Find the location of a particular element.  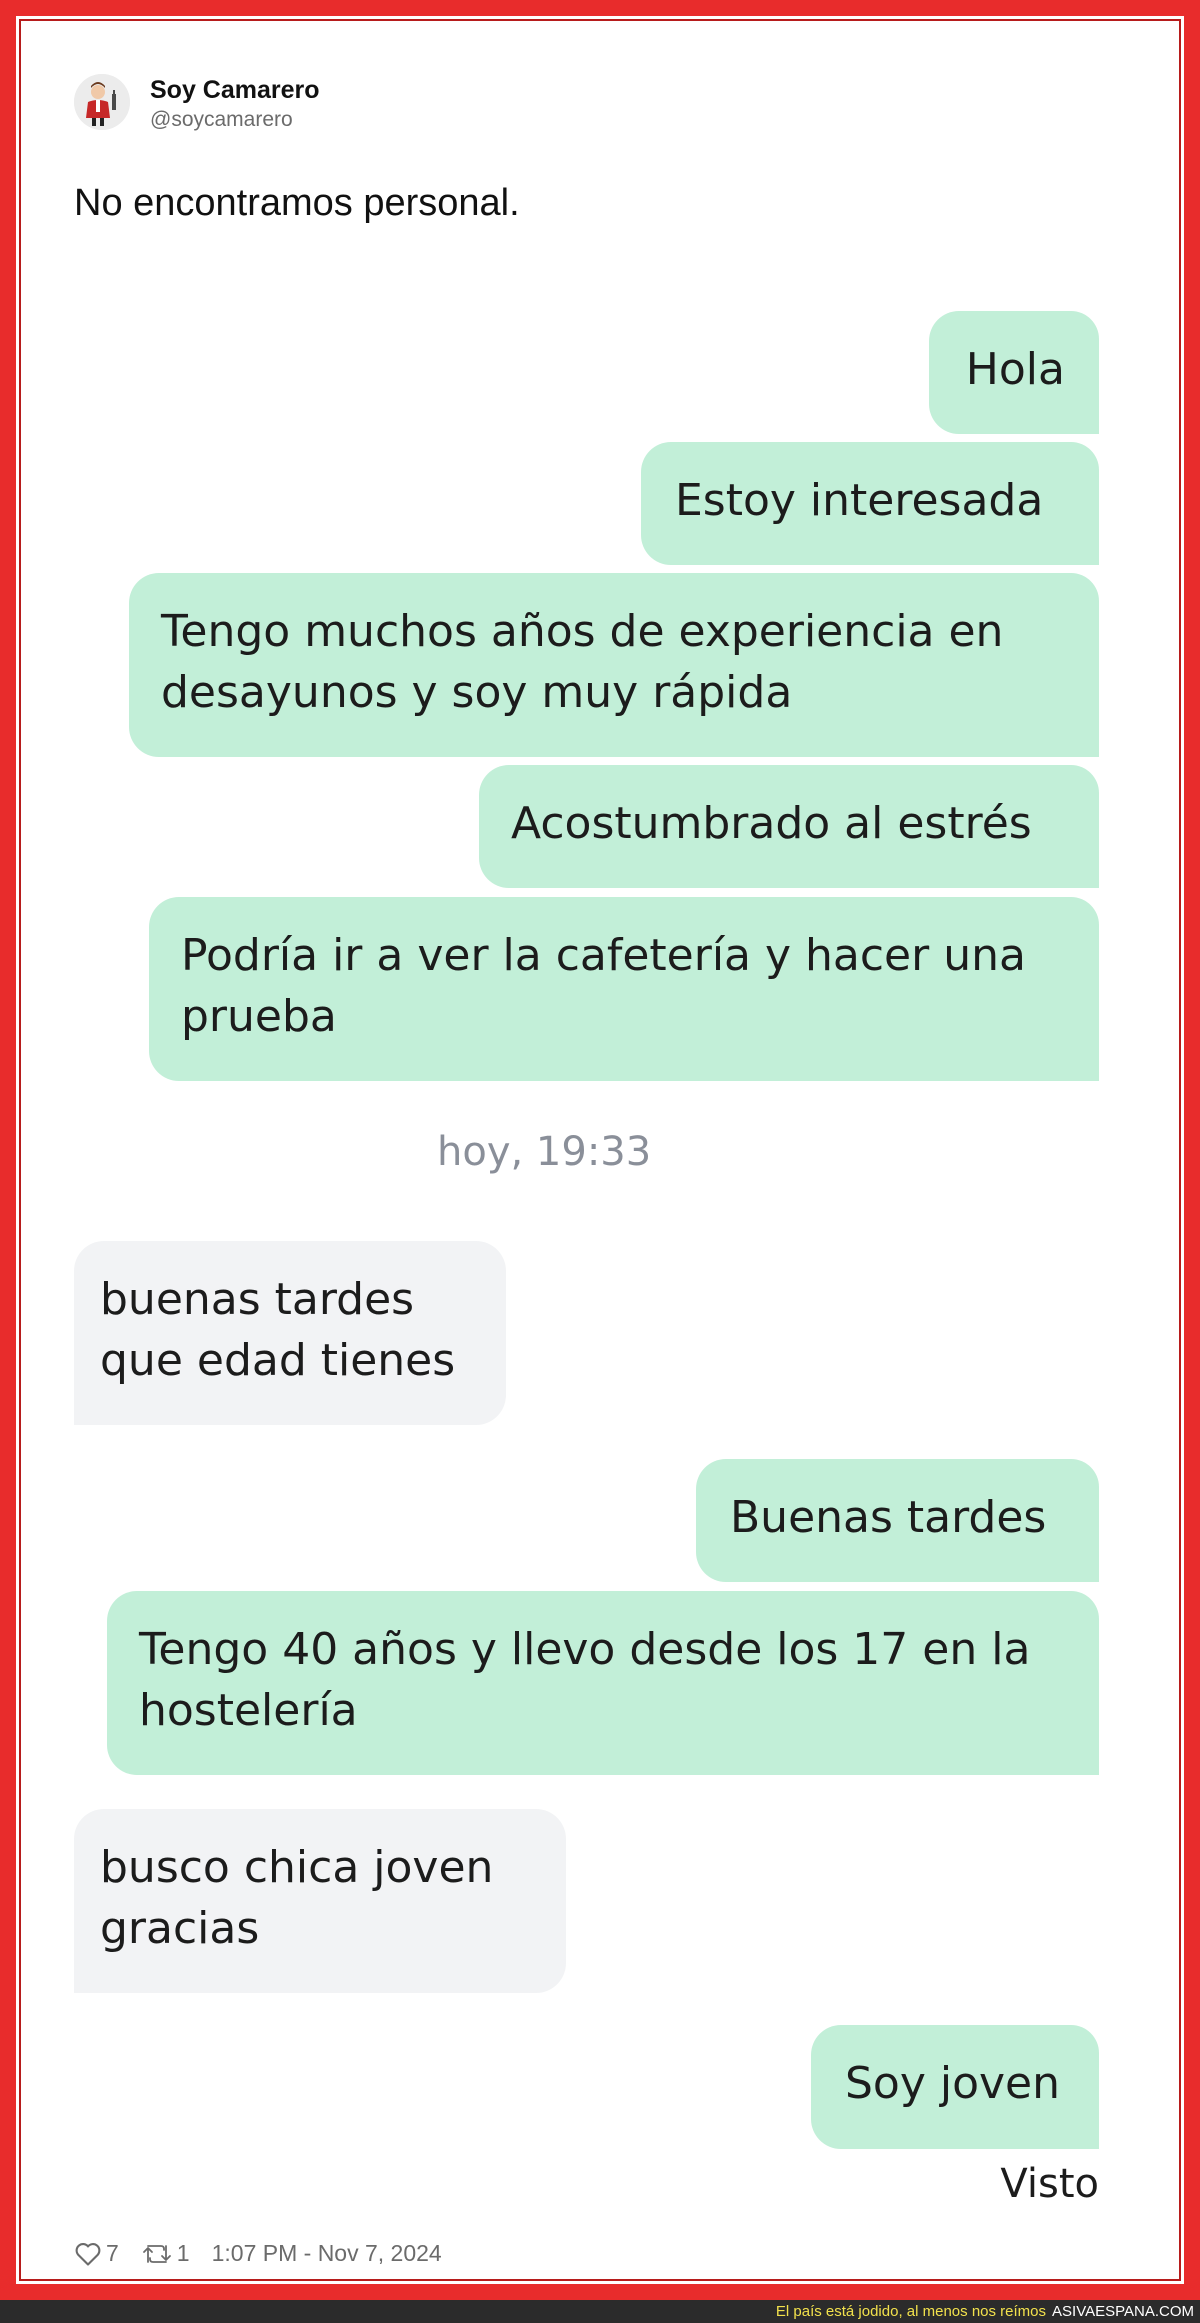

message-bubble-incoming: busco chica joven gracias is located at coordinates (320, 1901).